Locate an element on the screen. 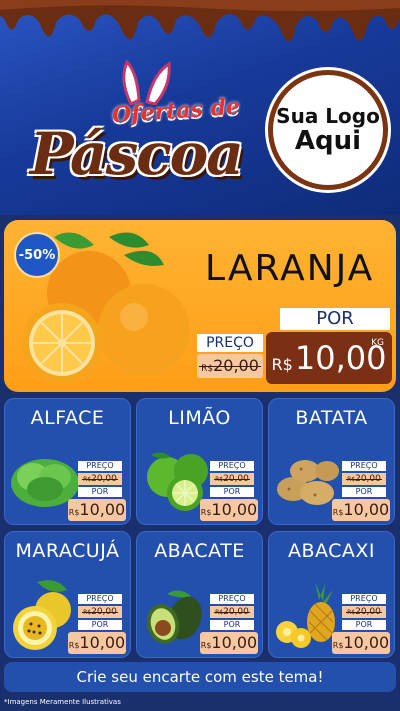  pascoa-text: Páscoa is located at coordinates (137, 154).